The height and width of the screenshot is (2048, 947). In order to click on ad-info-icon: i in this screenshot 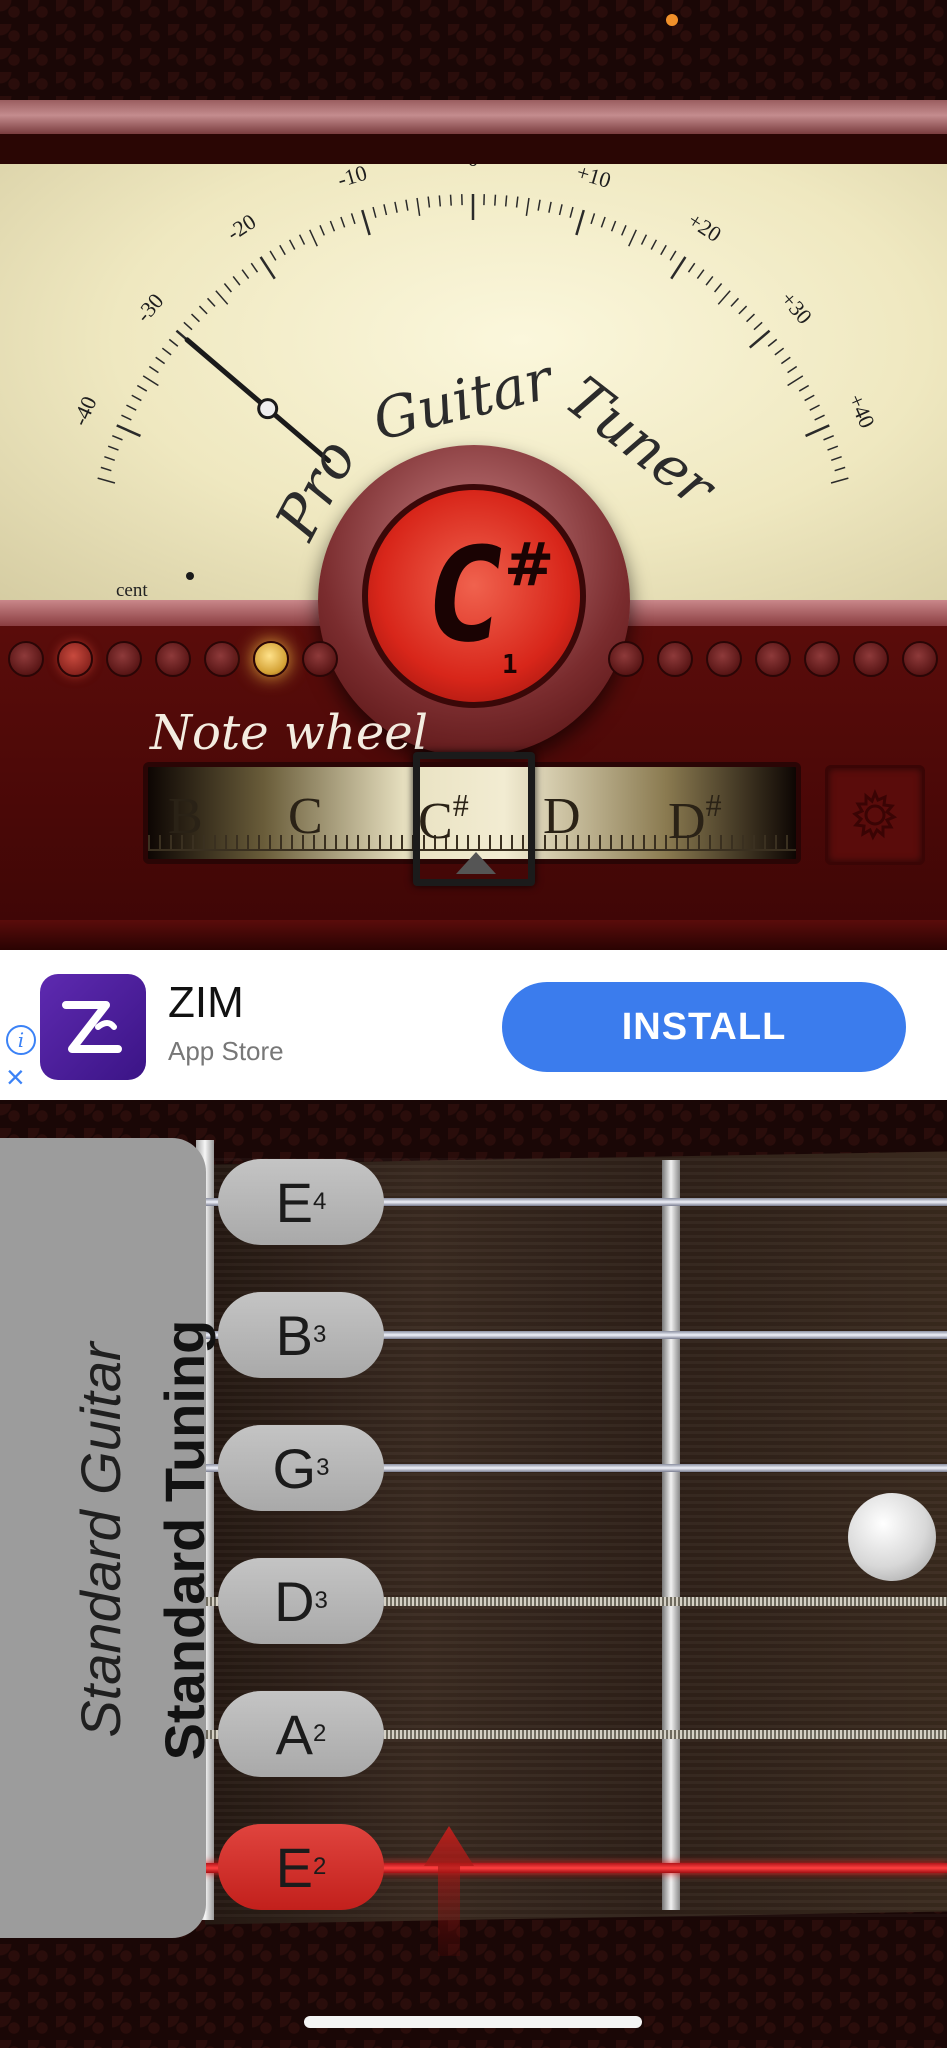, I will do `click(21, 1040)`.